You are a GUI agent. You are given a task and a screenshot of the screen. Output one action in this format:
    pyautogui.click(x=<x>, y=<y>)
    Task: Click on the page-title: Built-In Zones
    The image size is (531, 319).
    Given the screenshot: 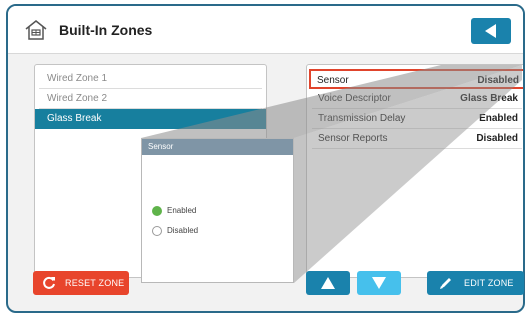 What is the action you would take?
    pyautogui.click(x=106, y=30)
    